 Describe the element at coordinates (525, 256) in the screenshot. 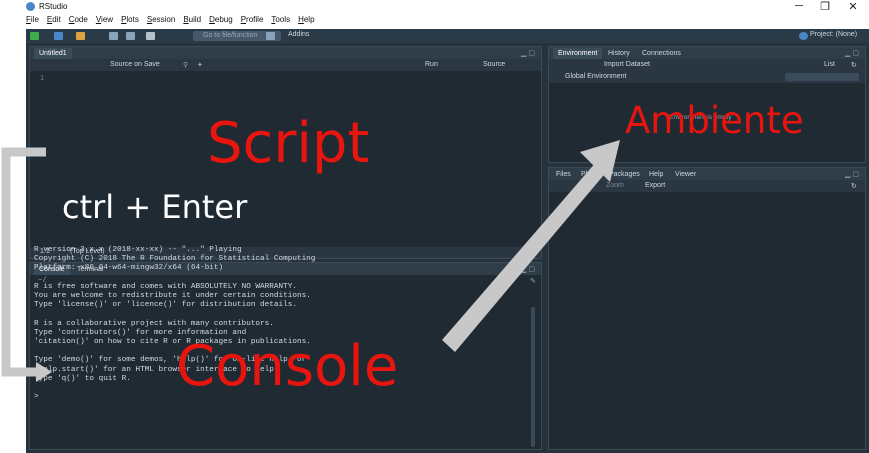

I see `big-arrow-shape` at that location.